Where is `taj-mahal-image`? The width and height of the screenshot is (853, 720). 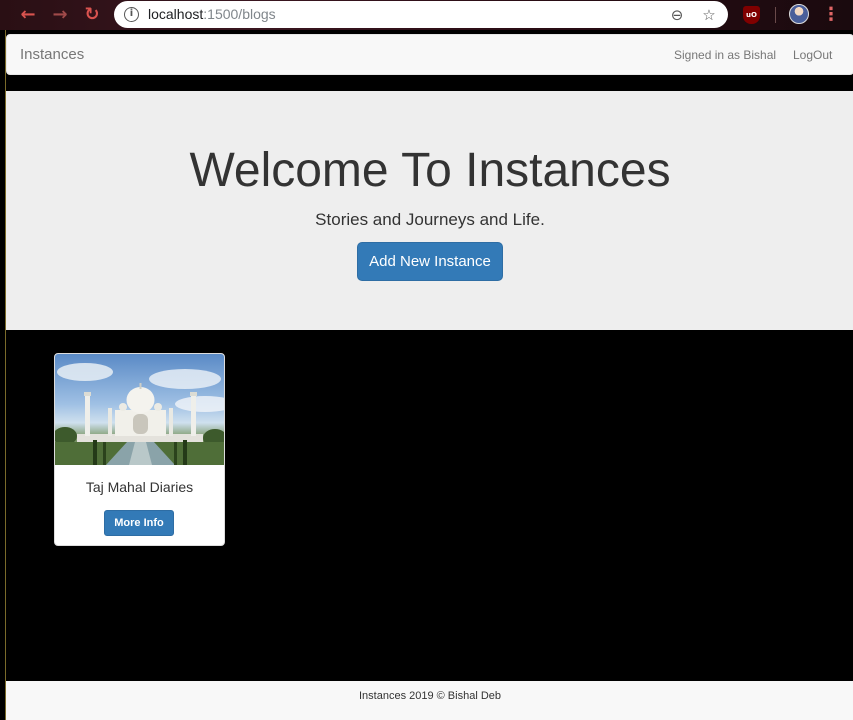
taj-mahal-image is located at coordinates (139, 409).